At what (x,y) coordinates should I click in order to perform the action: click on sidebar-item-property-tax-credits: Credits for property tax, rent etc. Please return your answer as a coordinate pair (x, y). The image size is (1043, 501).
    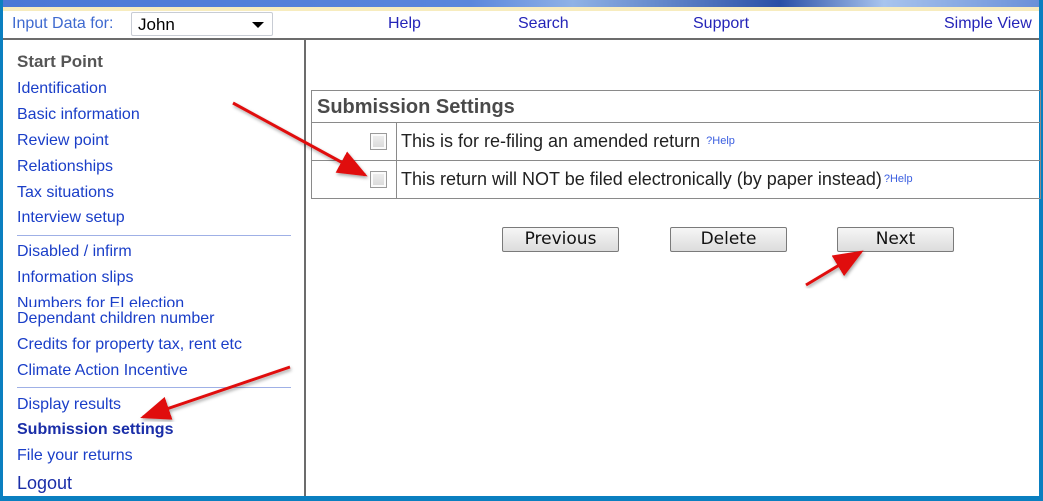
    Looking at the image, I should click on (129, 345).